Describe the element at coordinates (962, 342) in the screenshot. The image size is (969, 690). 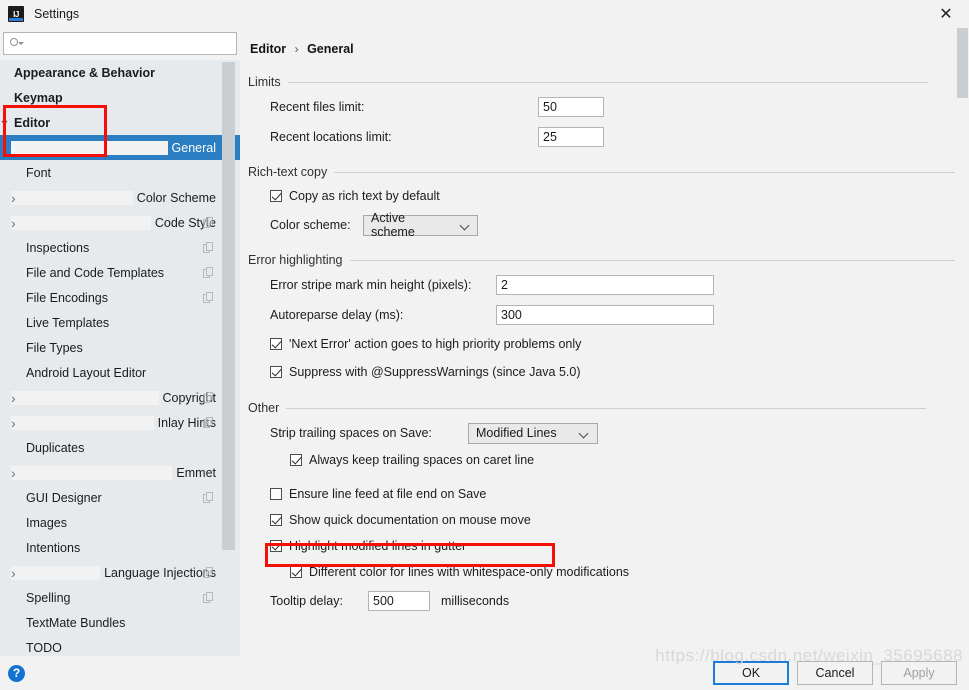
I see `content-scrollbar` at that location.